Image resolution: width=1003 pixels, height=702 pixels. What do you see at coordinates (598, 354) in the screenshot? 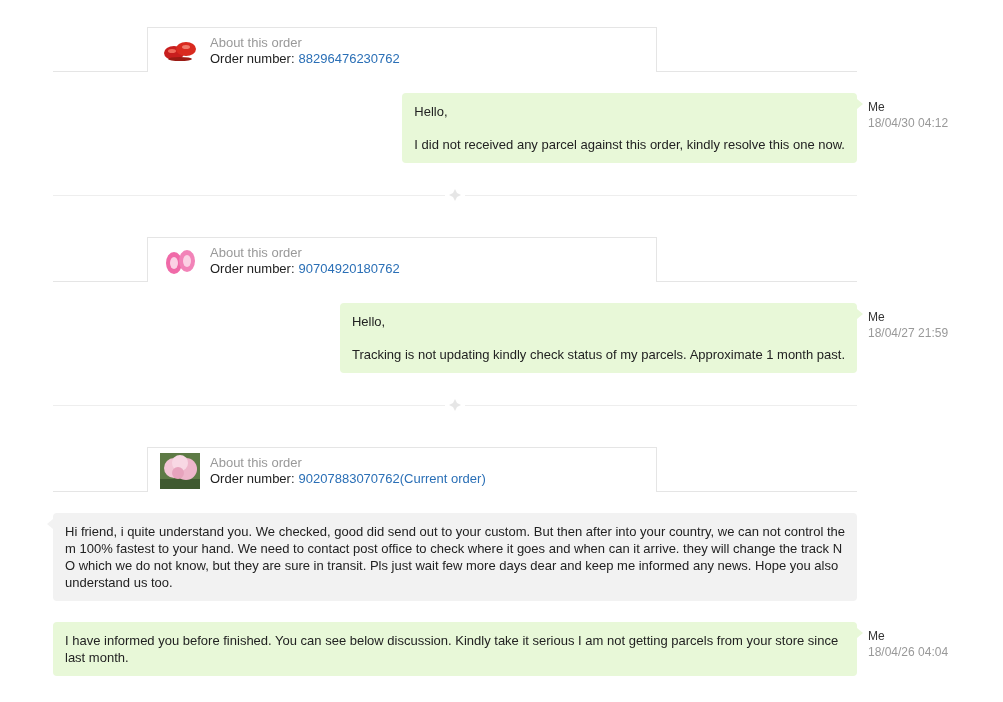
I see `message-text: Tracking is not updating kindly check status of my parcels. Approximate 1 month past.` at bounding box center [598, 354].